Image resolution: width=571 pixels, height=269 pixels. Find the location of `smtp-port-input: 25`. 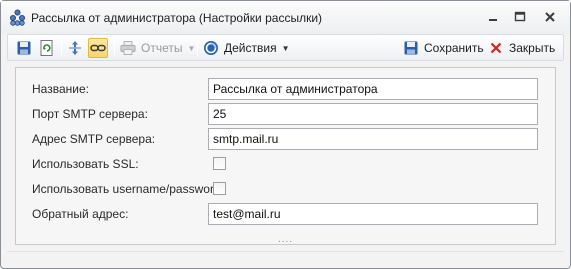

smtp-port-input: 25 is located at coordinates (373, 114).